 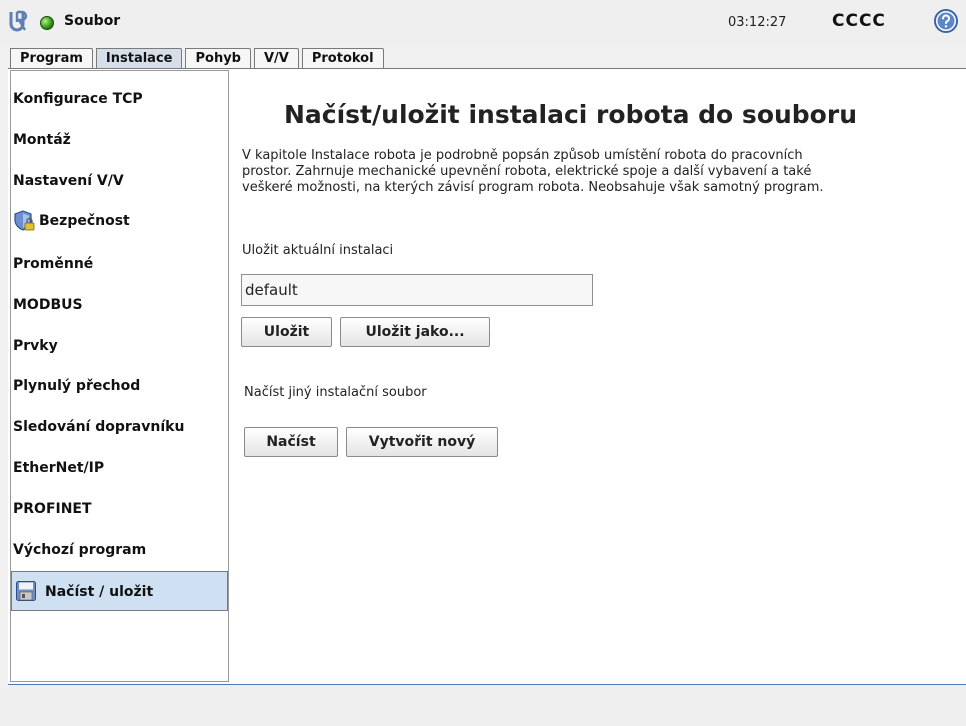 I want to click on sidebar-item-default-program: Výchozí program, so click(x=119, y=550).